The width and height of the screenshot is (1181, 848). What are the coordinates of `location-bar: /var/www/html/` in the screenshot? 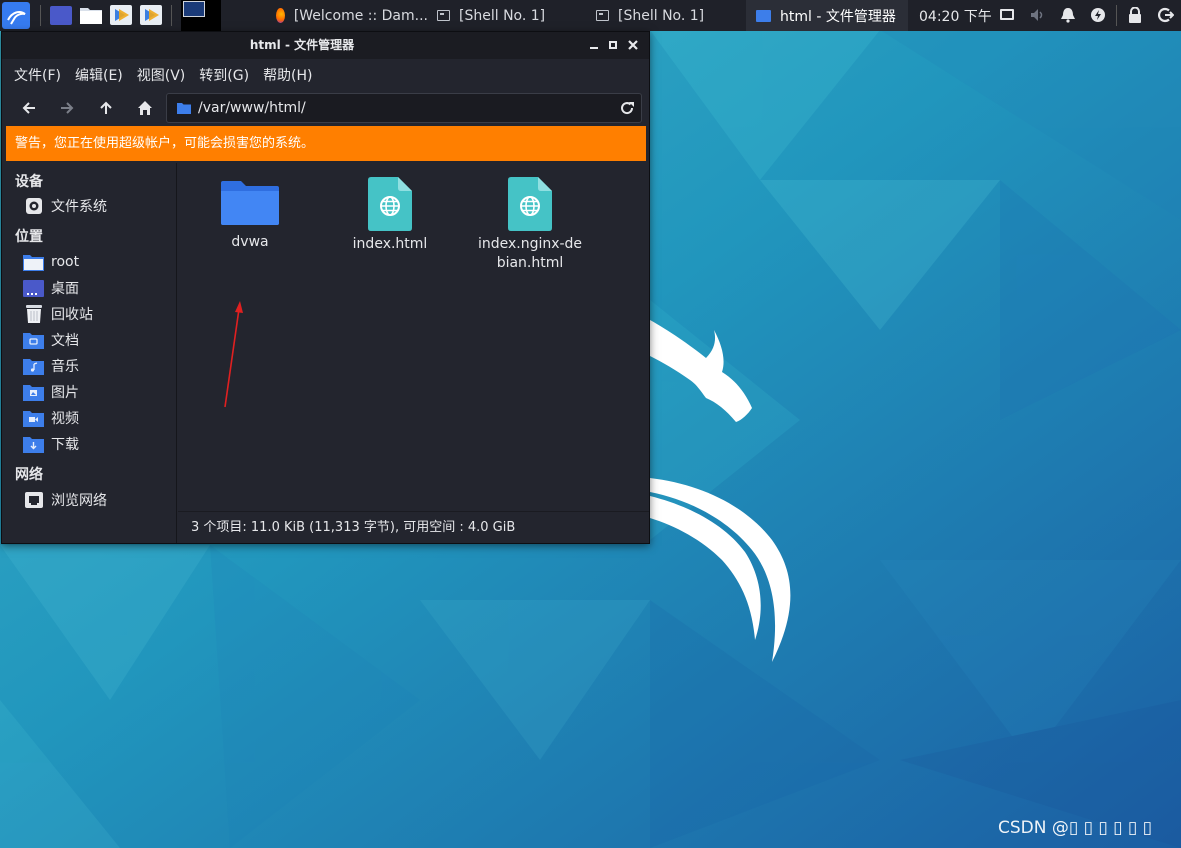 It's located at (404, 108).